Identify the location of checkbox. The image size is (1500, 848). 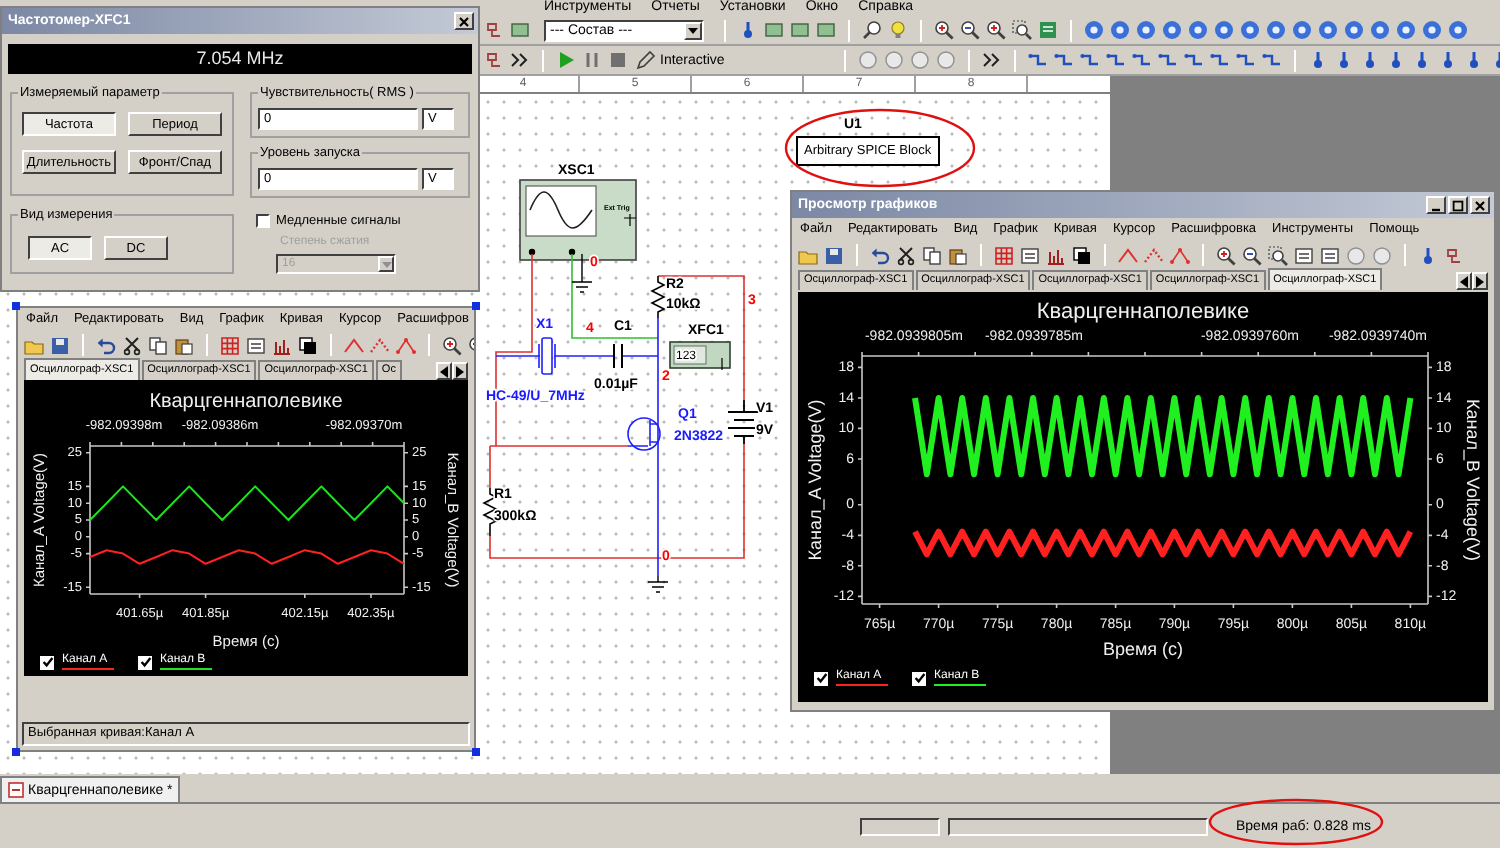
(263, 221).